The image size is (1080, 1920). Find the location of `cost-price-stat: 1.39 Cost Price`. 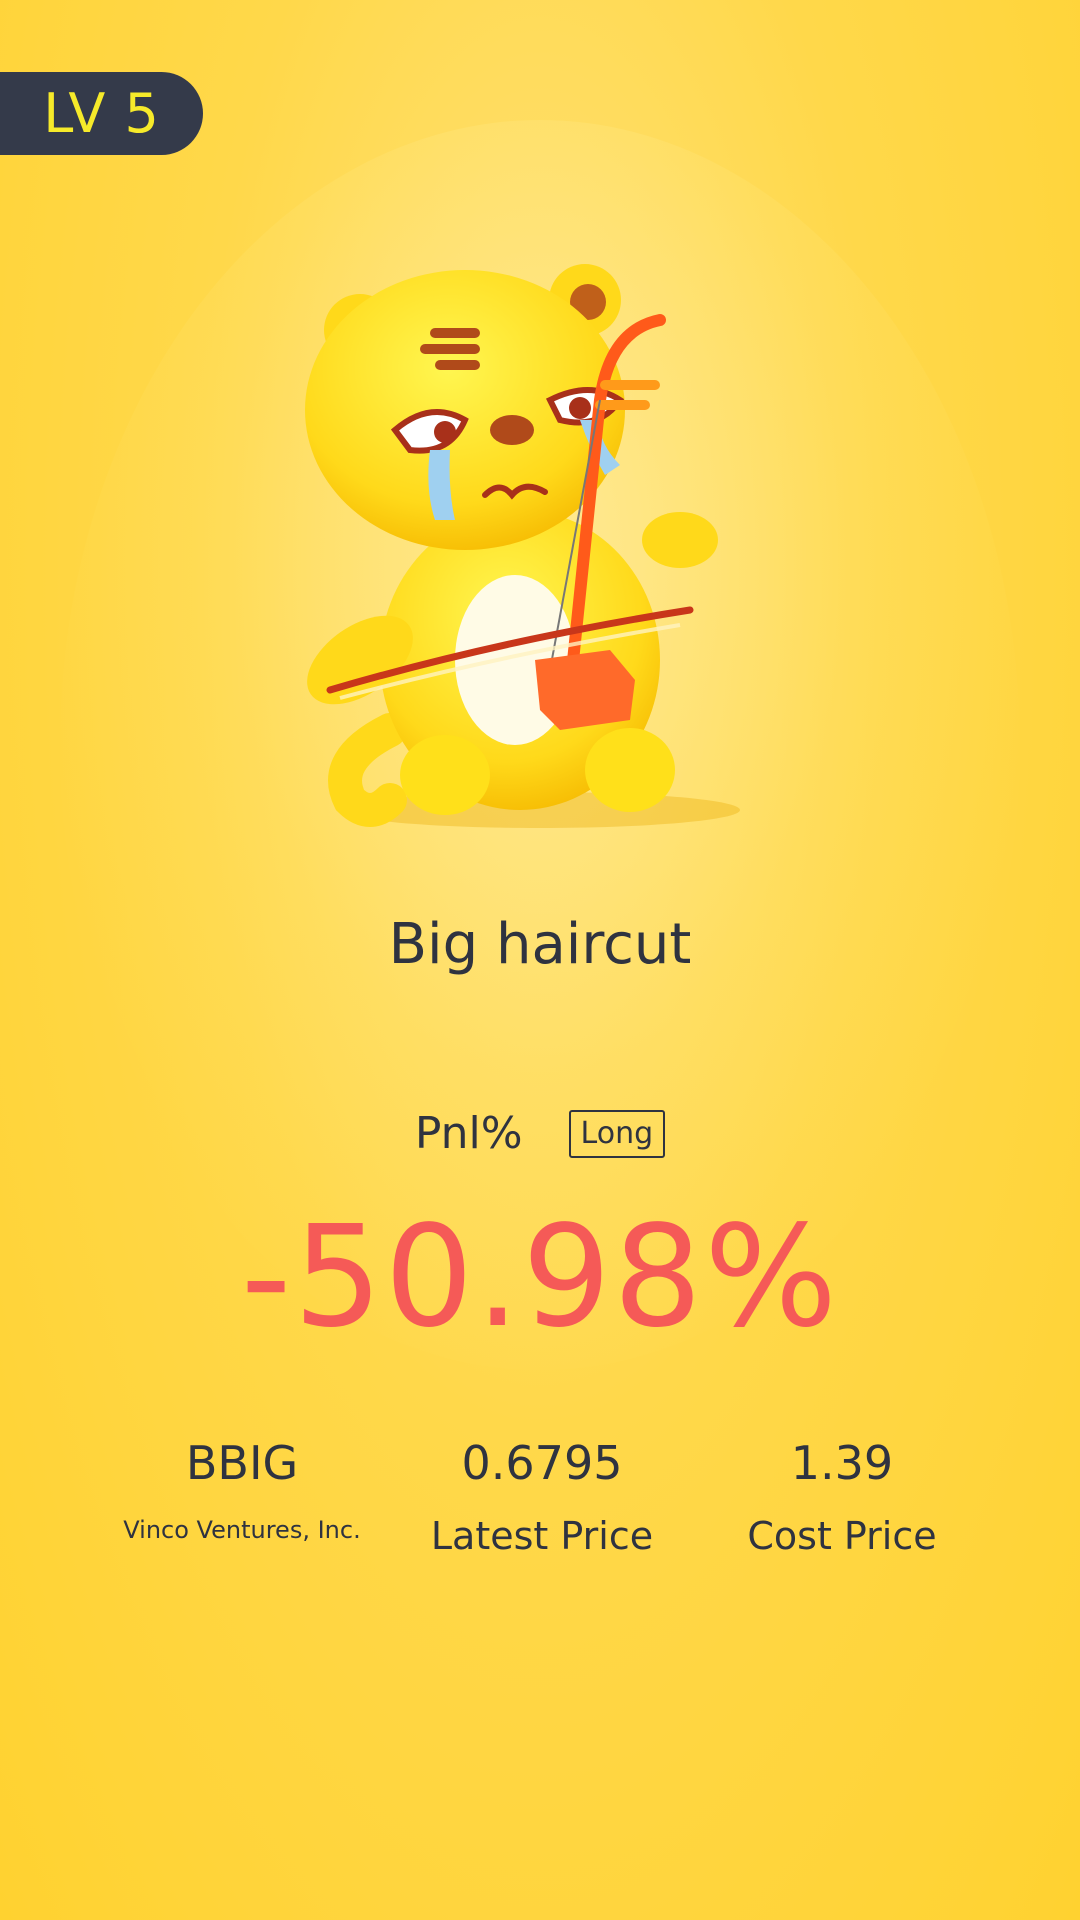

cost-price-stat: 1.39 Cost Price is located at coordinates (842, 1497).